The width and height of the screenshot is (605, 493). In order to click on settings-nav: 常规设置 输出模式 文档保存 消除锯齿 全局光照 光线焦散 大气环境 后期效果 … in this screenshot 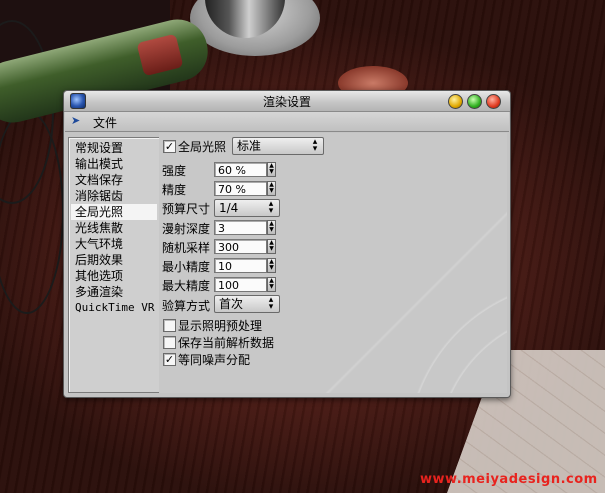, I will do `click(114, 265)`.